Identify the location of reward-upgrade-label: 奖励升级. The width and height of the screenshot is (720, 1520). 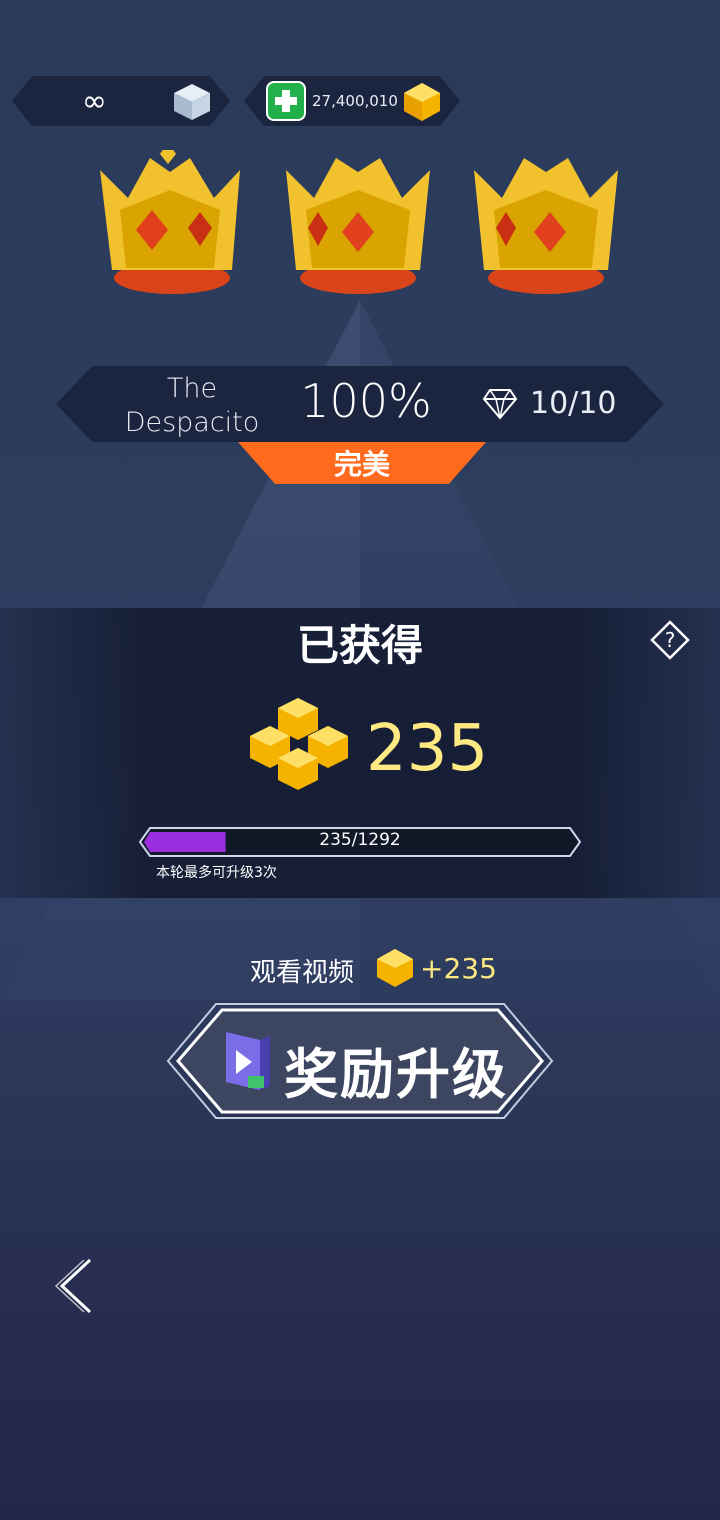
(396, 1074).